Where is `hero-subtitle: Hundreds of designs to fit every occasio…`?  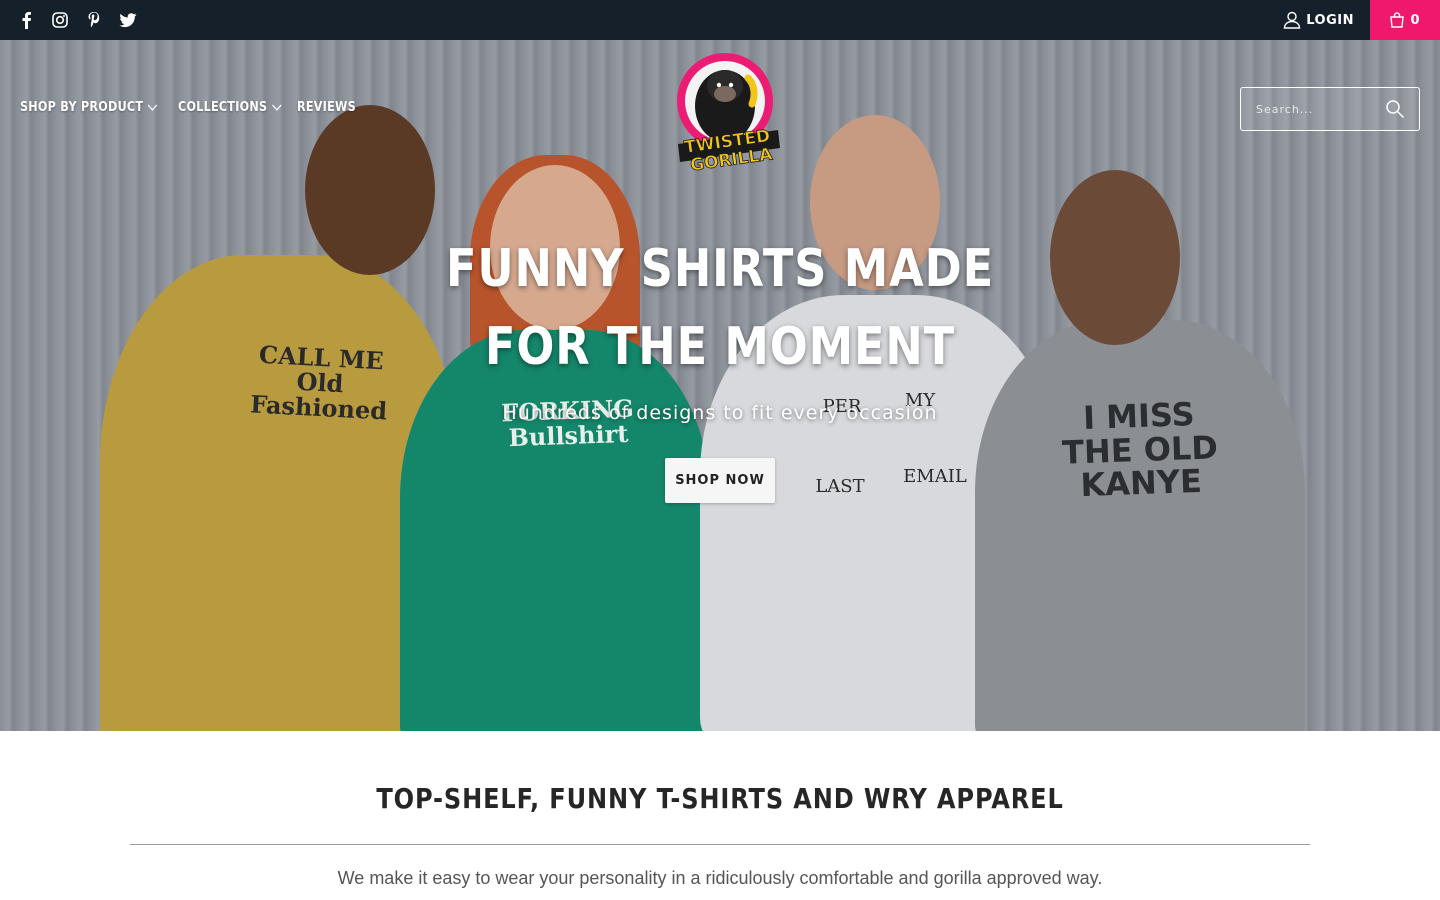
hero-subtitle: Hundreds of designs to fit every occasio… is located at coordinates (720, 413).